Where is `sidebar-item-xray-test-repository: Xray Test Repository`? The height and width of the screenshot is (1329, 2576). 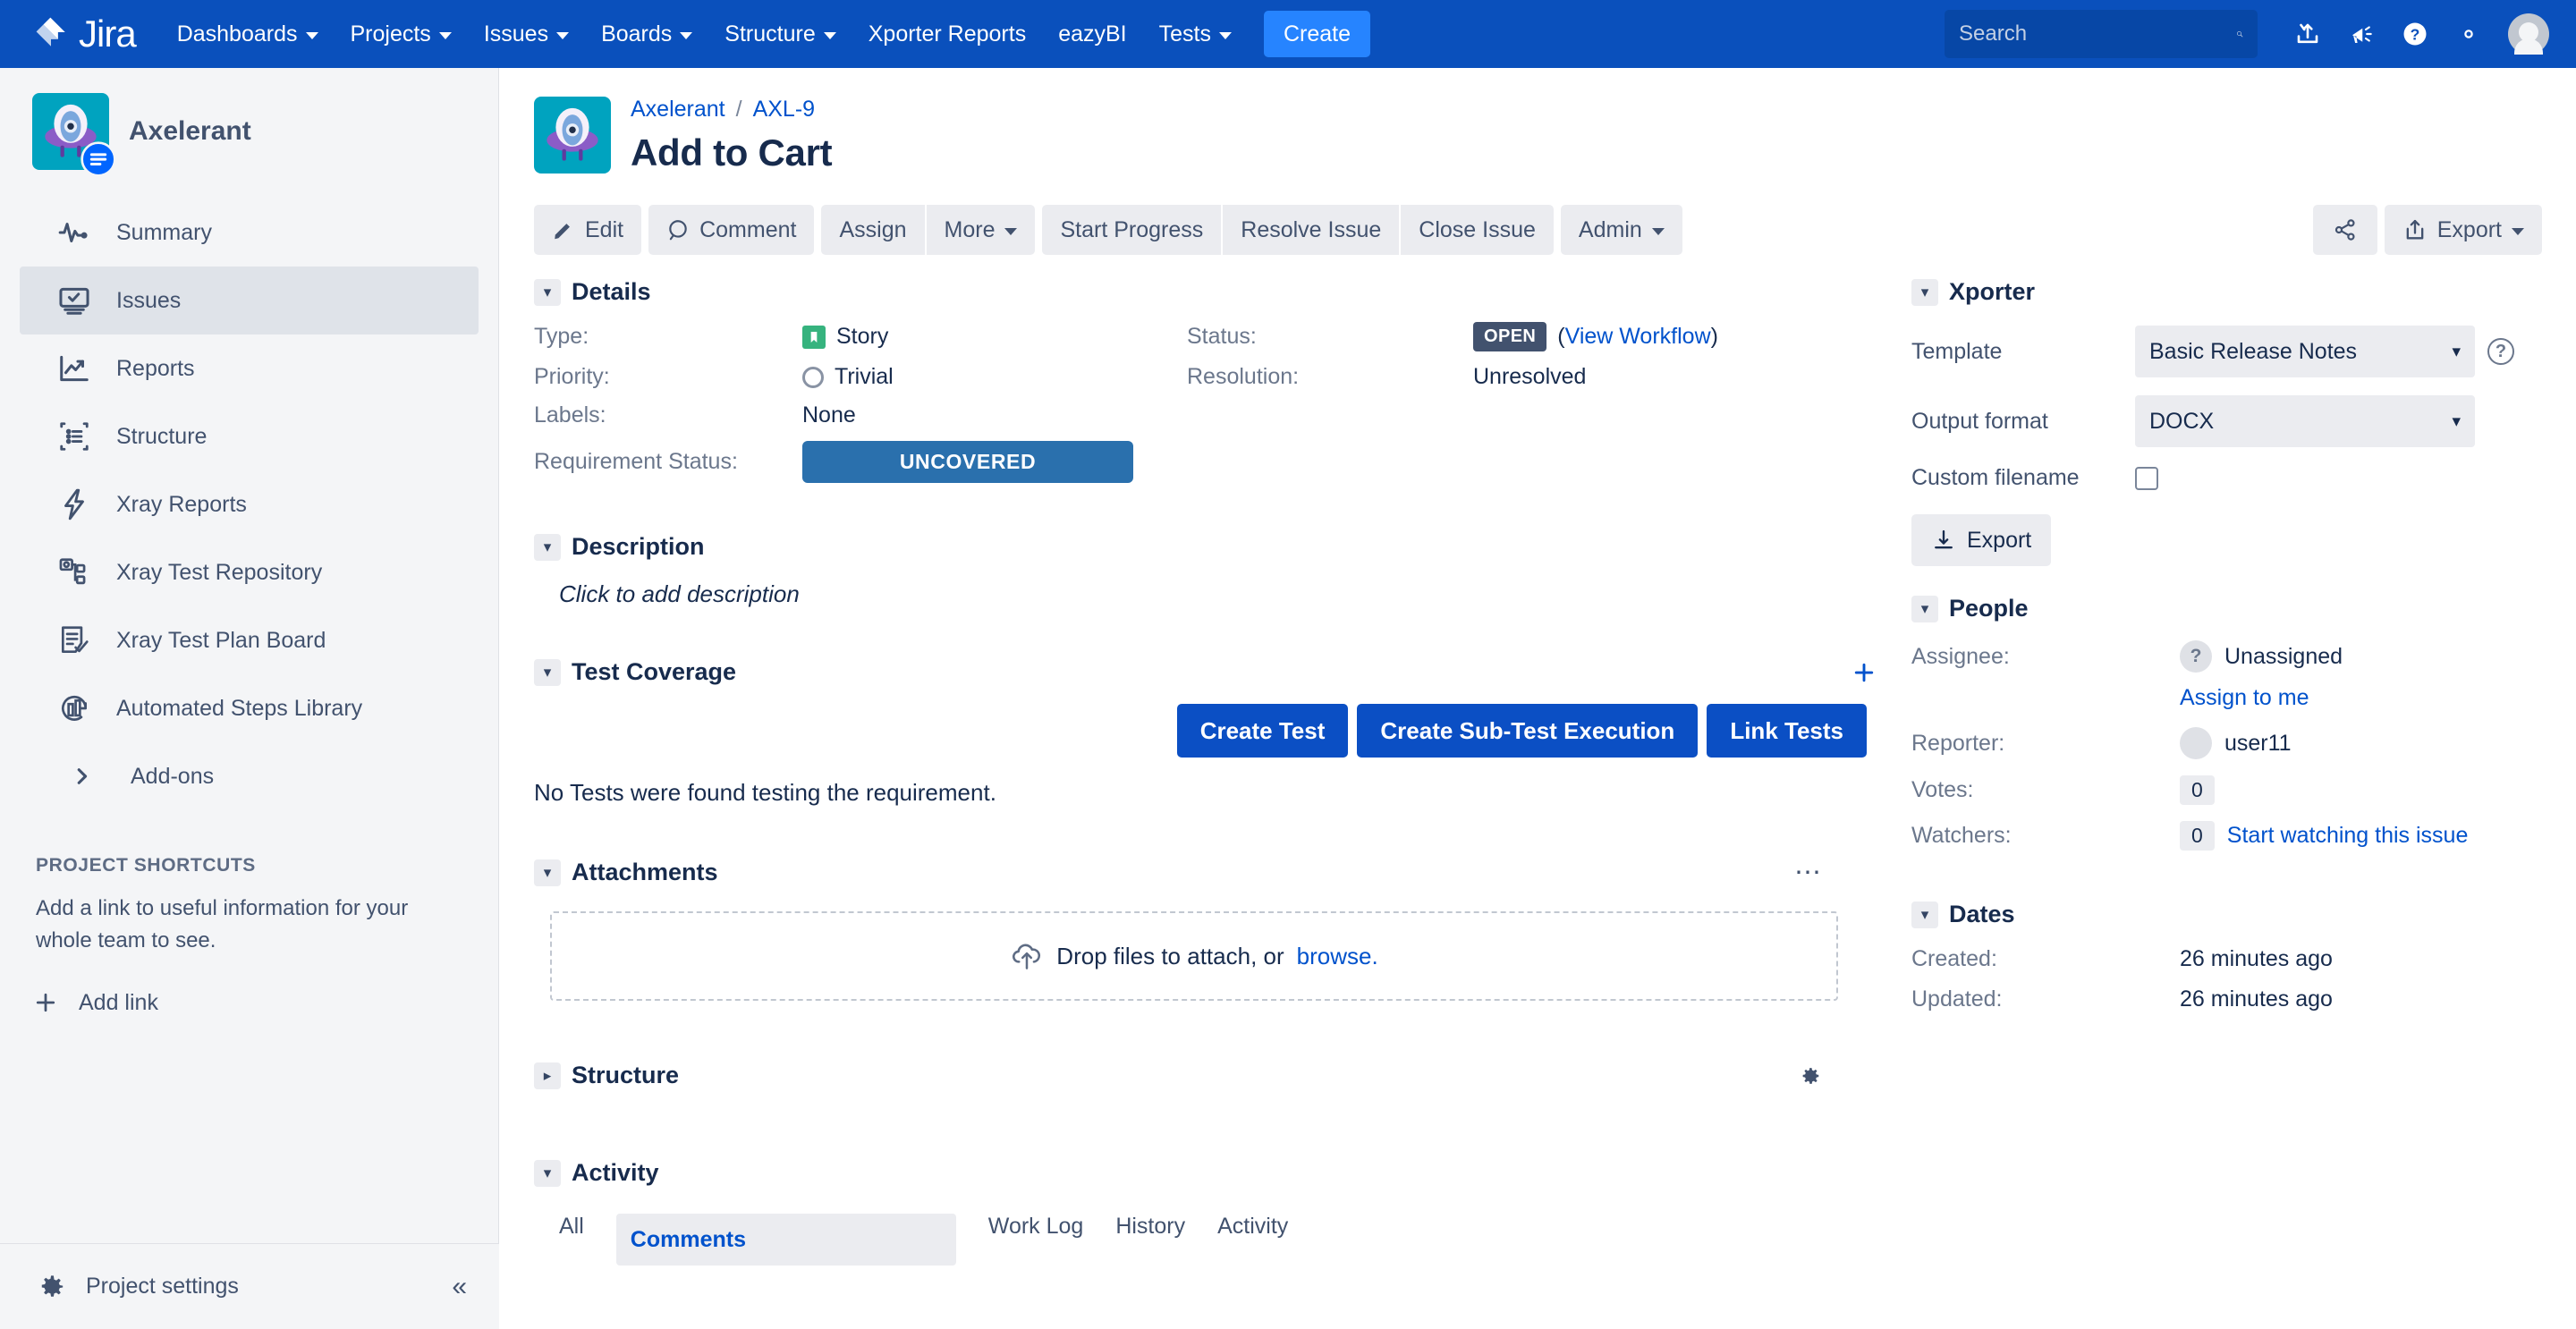 sidebar-item-xray-test-repository: Xray Test Repository is located at coordinates (249, 572).